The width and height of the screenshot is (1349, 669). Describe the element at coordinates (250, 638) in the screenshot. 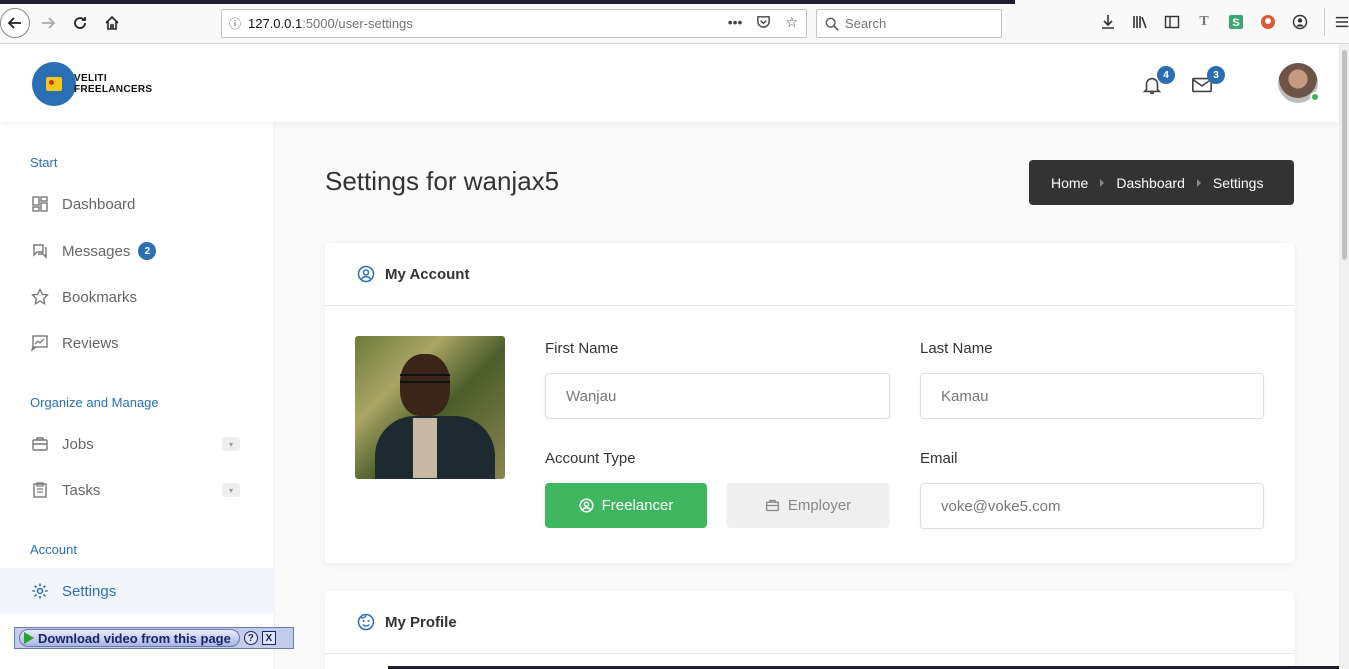

I see `help-icon: ?` at that location.